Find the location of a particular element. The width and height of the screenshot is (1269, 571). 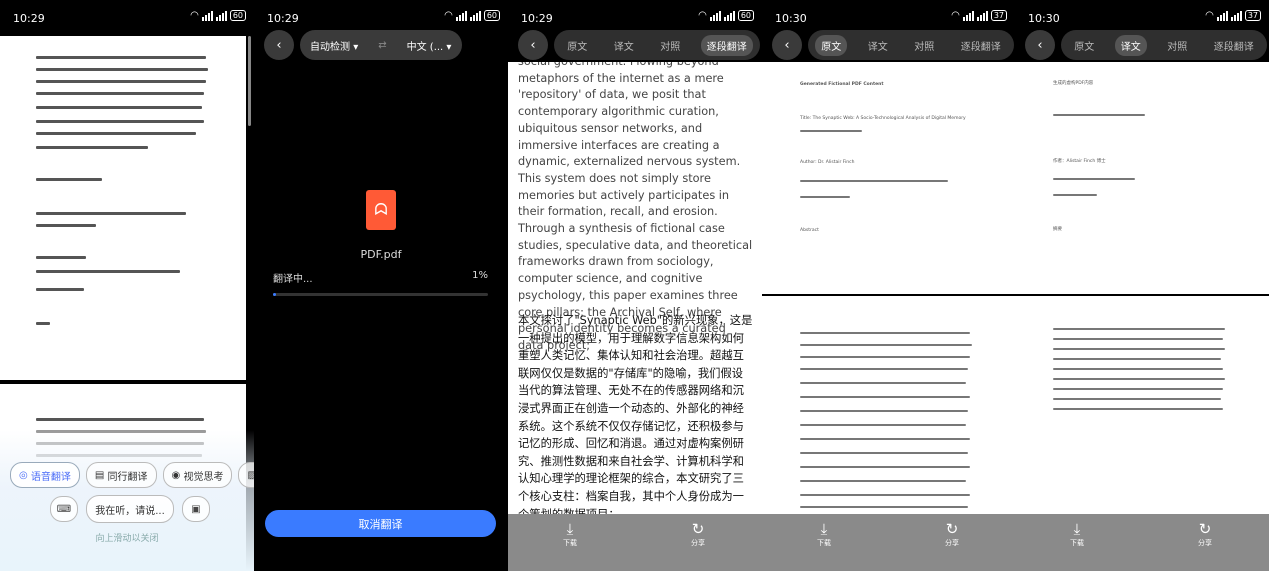

keyboard-button: ⌨ is located at coordinates (64, 509).